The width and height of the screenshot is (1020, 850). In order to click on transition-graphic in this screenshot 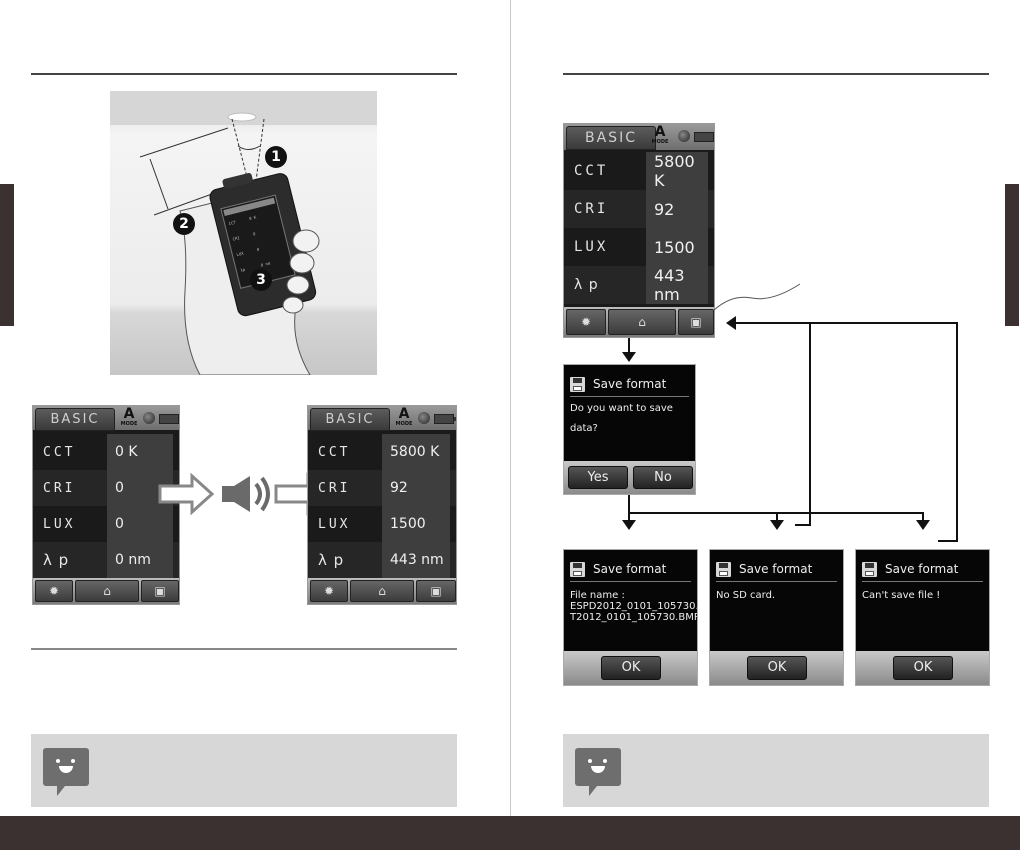, I will do `click(243, 494)`.